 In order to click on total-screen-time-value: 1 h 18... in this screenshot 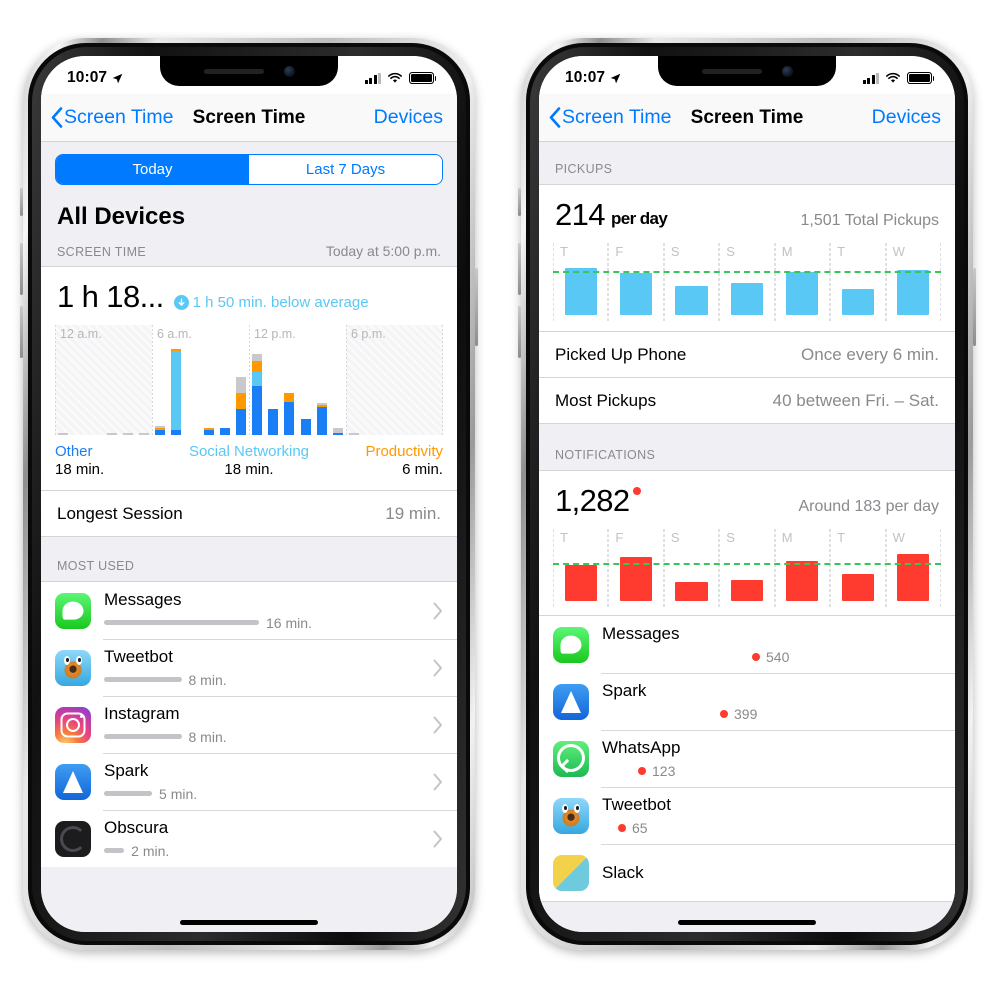, I will do `click(110, 296)`.